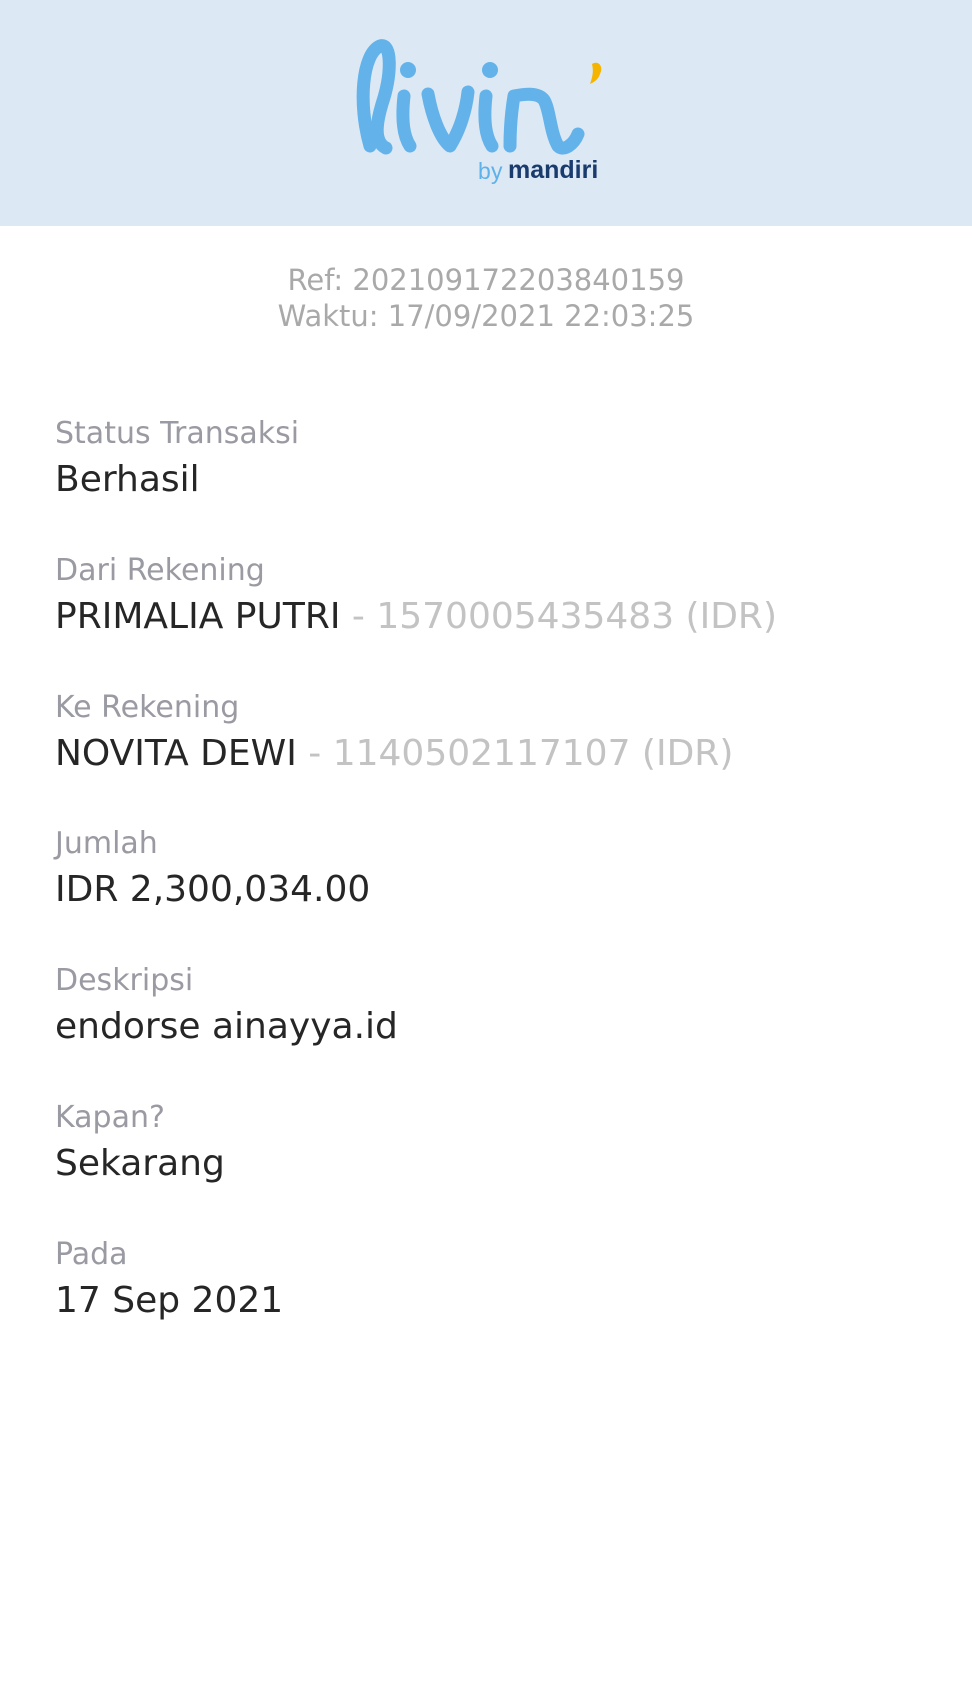  Describe the element at coordinates (124, 980) in the screenshot. I see `description-label: Deskripsi` at that location.